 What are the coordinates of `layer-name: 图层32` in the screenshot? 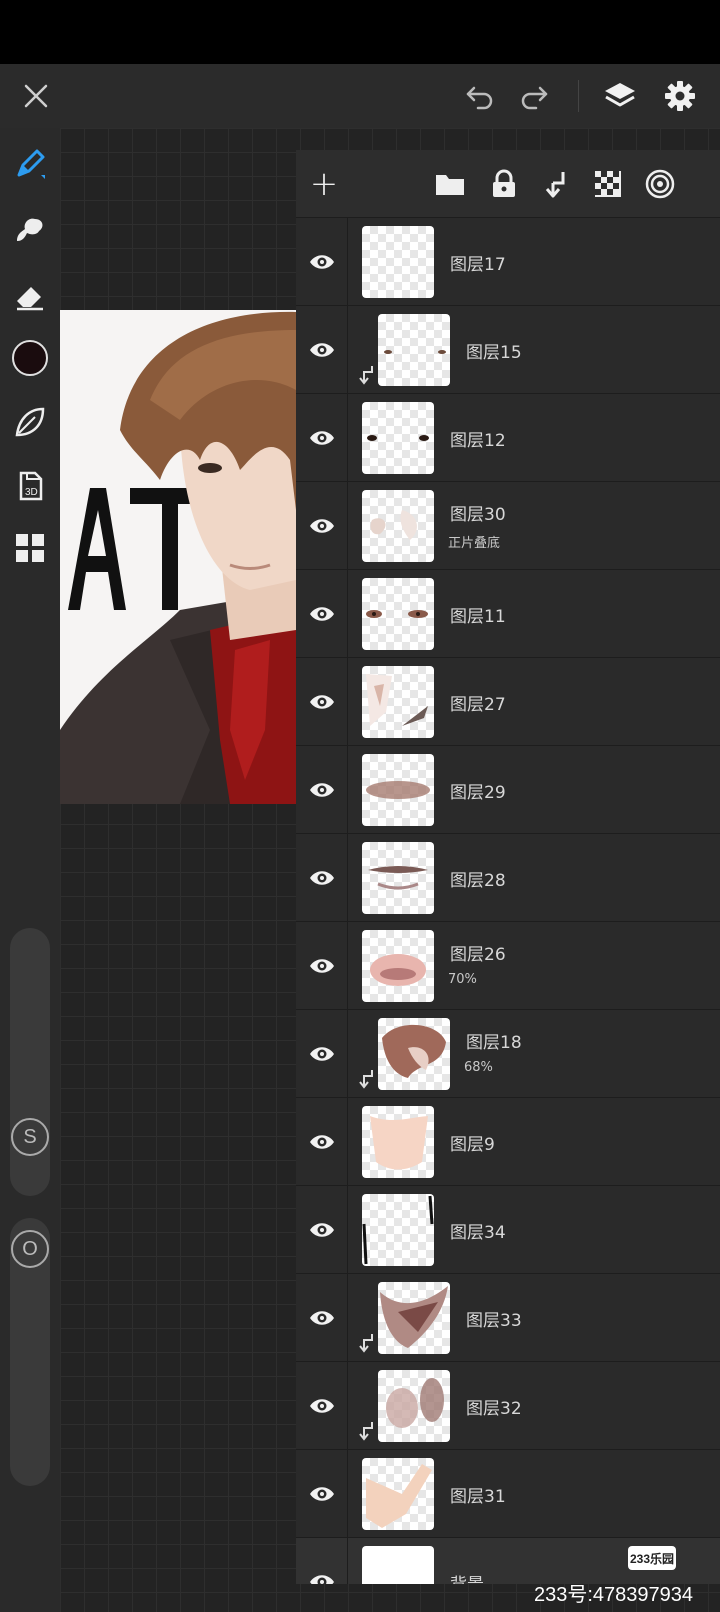 It's located at (494, 1409).